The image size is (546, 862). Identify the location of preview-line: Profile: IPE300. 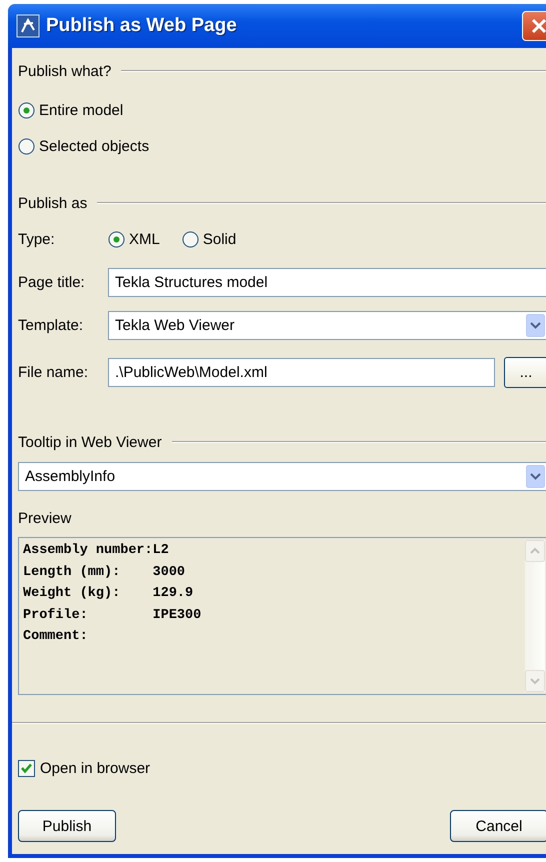
(112, 615).